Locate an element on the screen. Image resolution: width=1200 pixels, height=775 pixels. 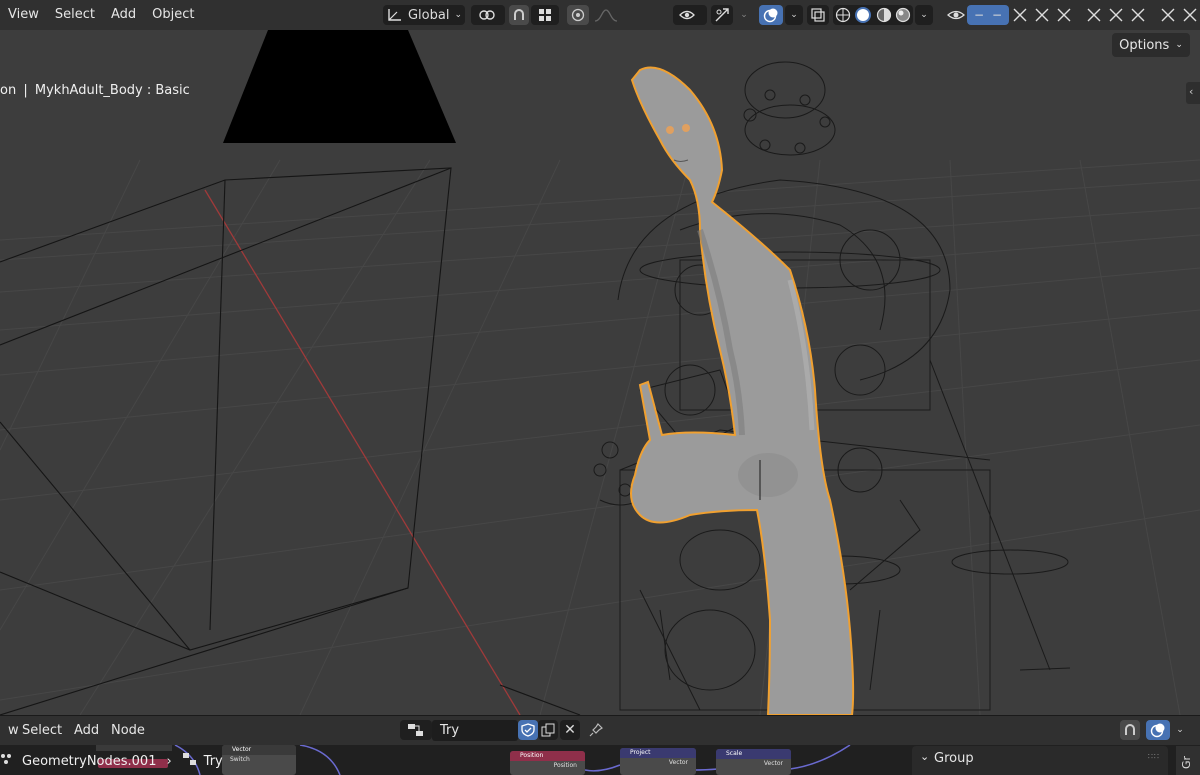
node-socket-label: Switch is located at coordinates (240, 759).